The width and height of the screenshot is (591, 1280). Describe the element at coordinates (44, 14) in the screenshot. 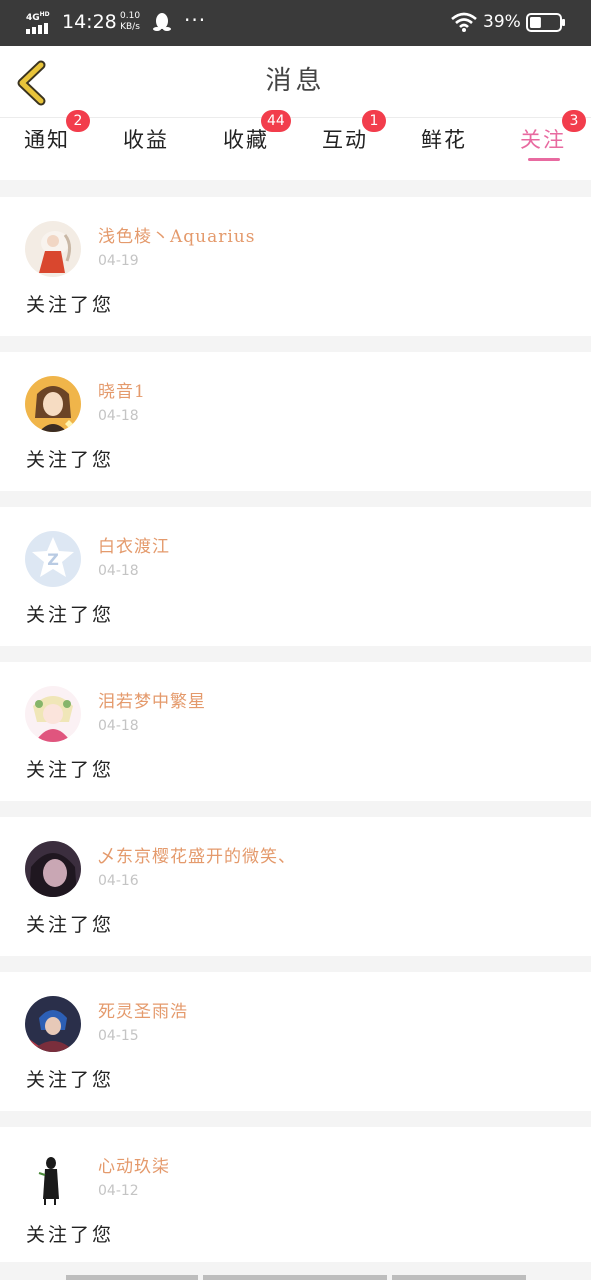

I see `network-hd: HD` at that location.